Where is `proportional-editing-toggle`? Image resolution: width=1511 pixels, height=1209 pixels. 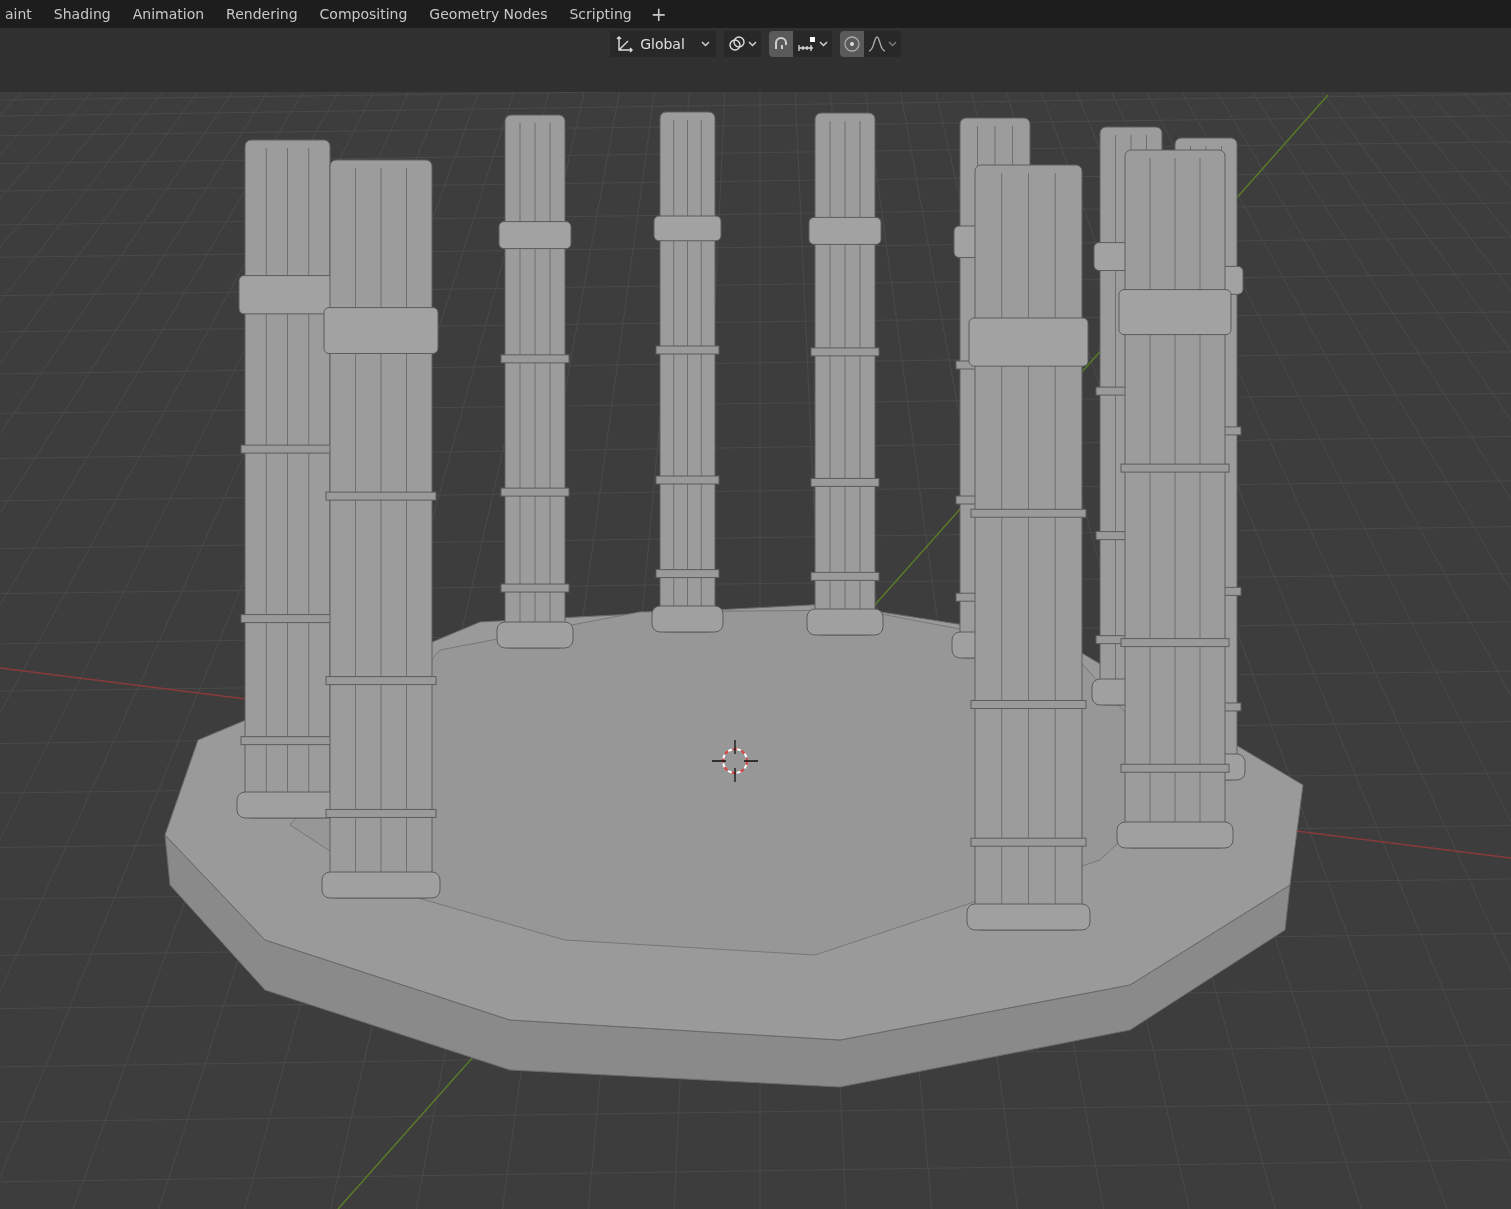 proportional-editing-toggle is located at coordinates (851, 44).